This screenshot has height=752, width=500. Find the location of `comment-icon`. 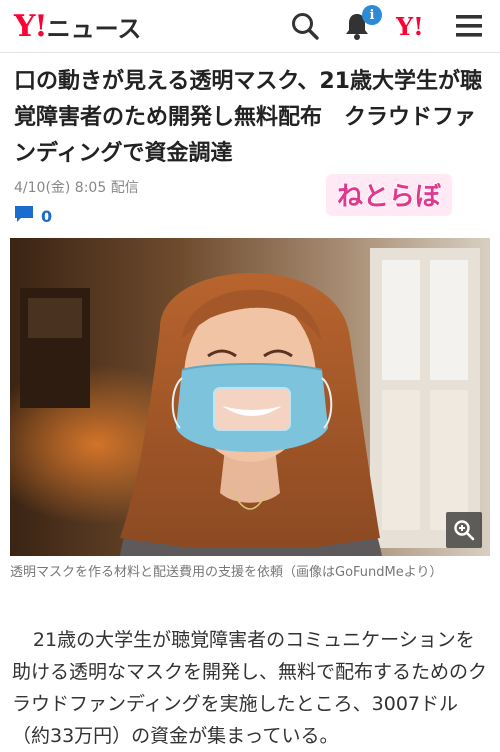

comment-icon is located at coordinates (24, 216).